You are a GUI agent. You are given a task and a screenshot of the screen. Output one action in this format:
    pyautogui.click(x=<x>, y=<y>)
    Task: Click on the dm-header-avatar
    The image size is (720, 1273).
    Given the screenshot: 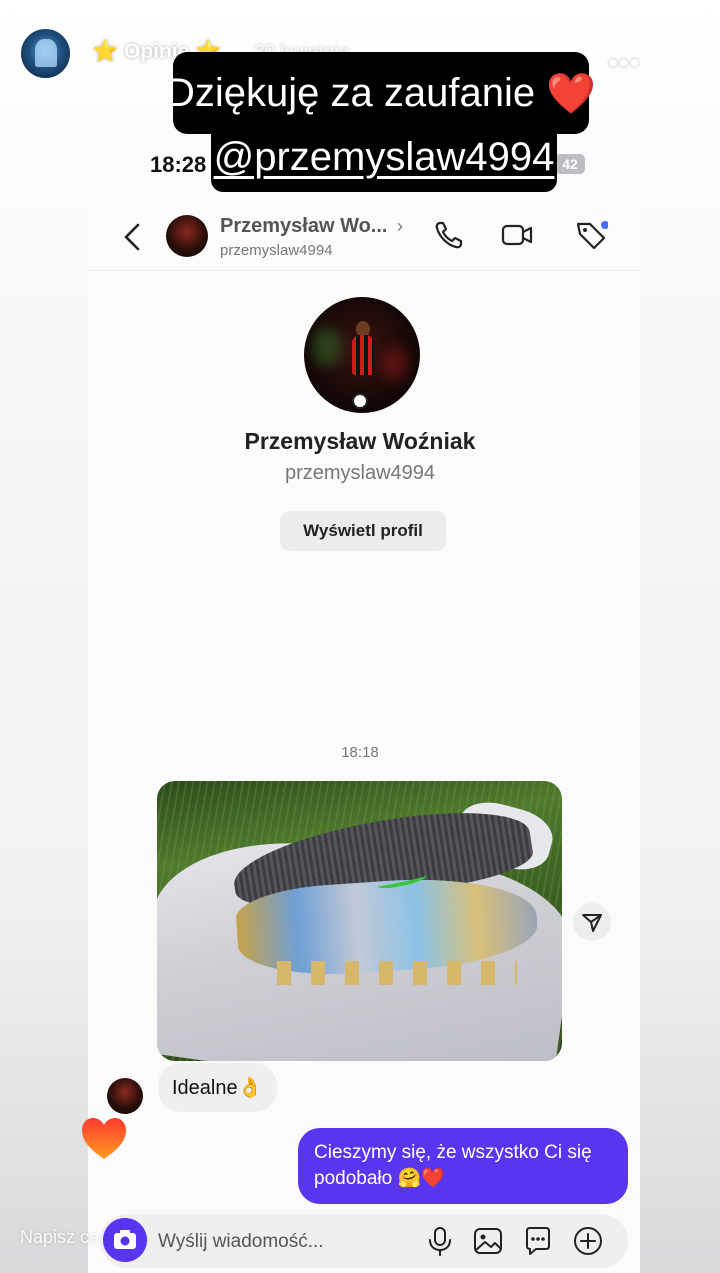 What is the action you would take?
    pyautogui.click(x=187, y=236)
    